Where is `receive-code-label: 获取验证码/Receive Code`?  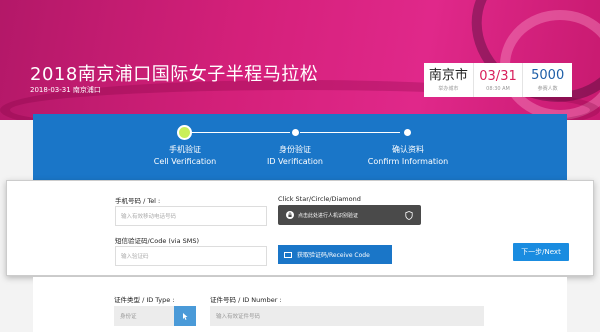
receive-code-label: 获取验证码/Receive Code is located at coordinates (333, 255).